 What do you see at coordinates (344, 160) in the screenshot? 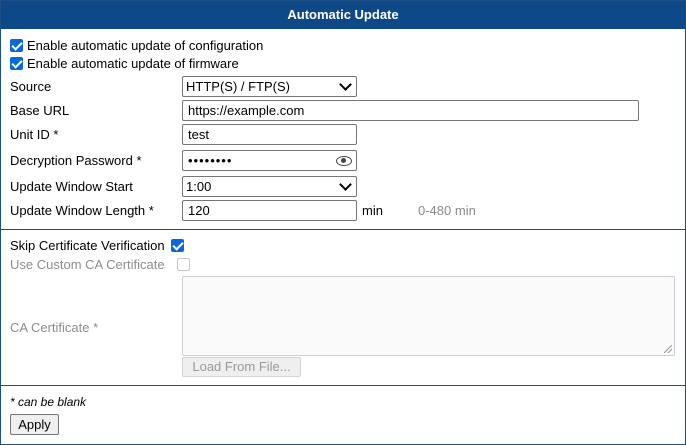
I see `eye-icon` at bounding box center [344, 160].